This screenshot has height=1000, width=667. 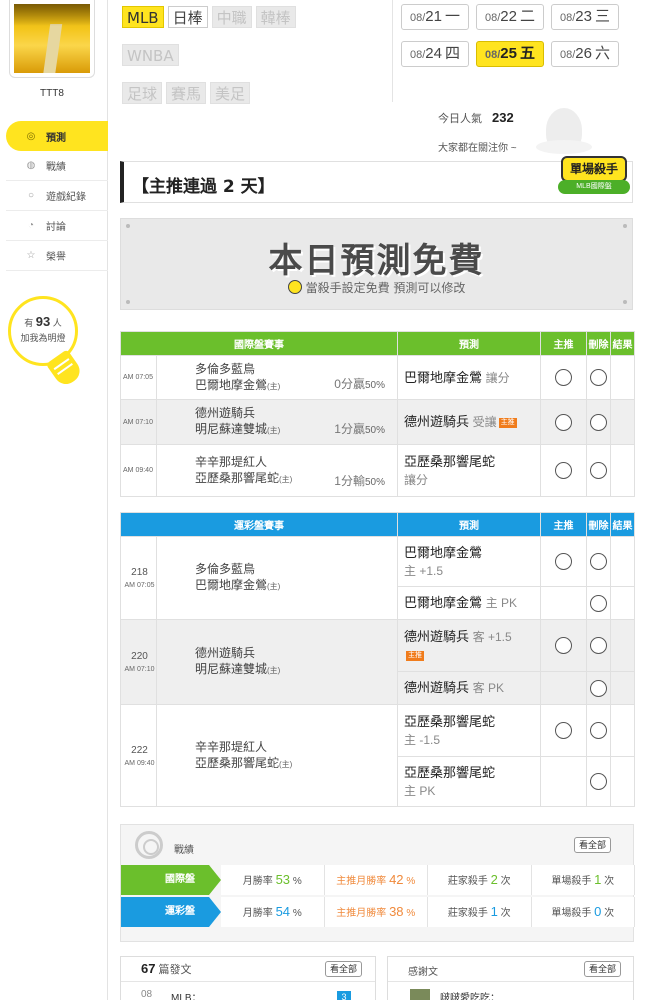 I want to click on avatar, so click(x=52, y=39).